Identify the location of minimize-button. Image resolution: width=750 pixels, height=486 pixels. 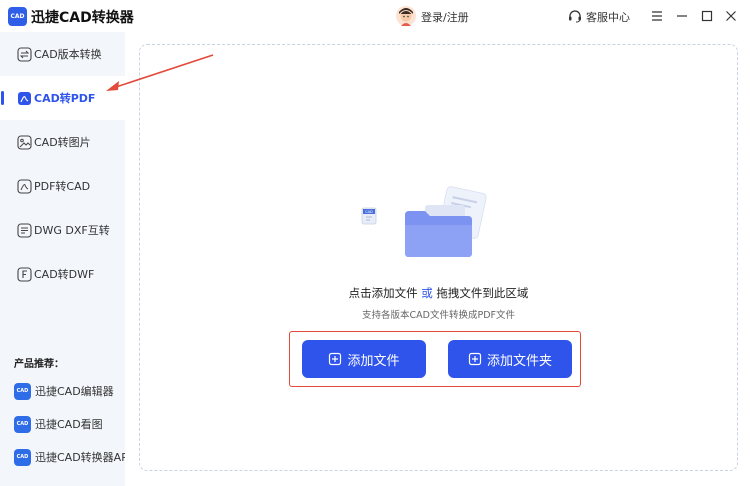
(682, 16).